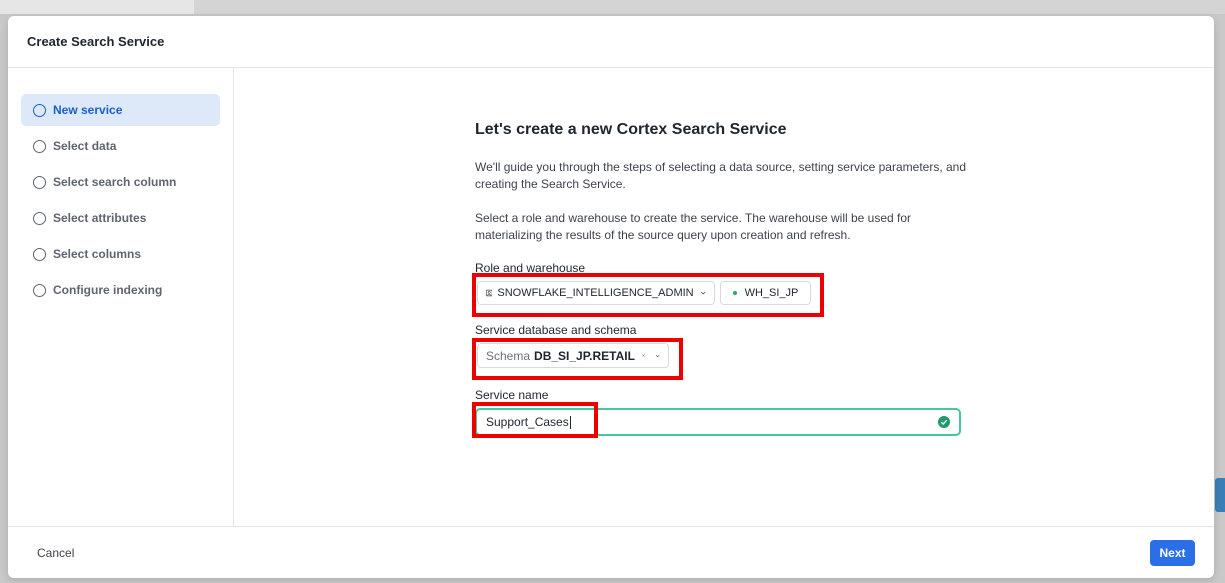  I want to click on step-select-attributes: Select attributes, so click(120, 218).